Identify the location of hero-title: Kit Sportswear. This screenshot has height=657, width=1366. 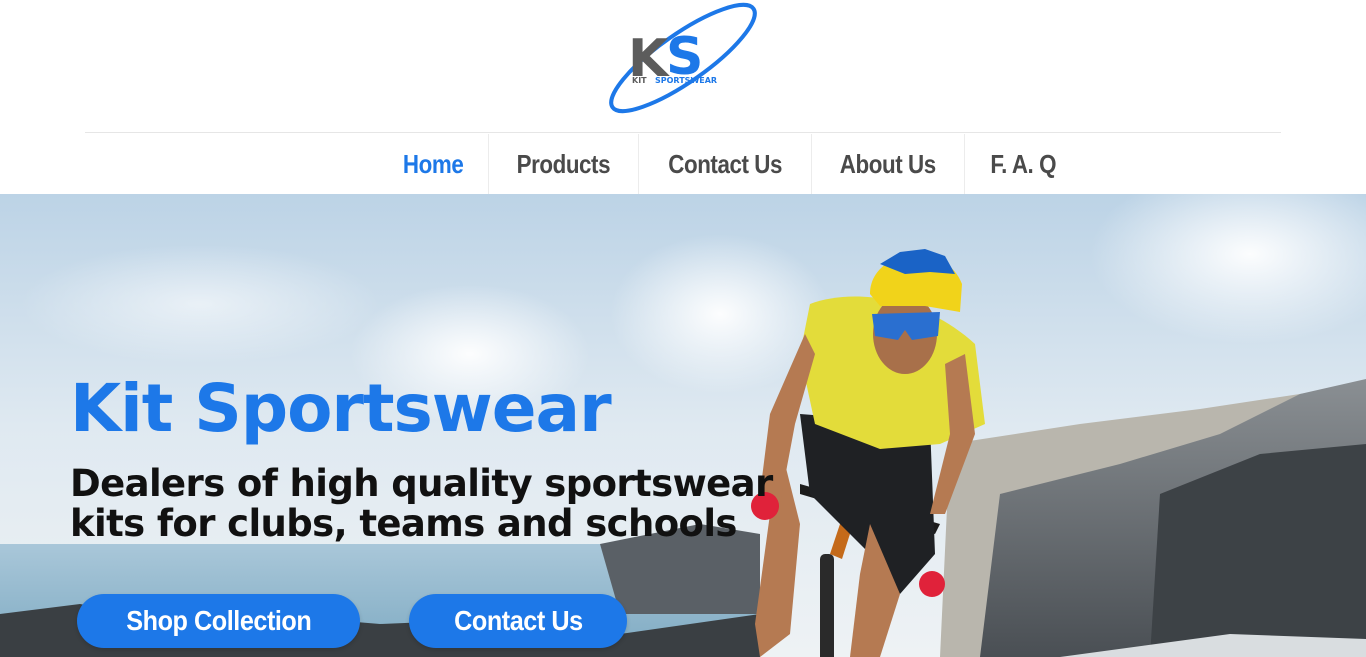
(341, 408).